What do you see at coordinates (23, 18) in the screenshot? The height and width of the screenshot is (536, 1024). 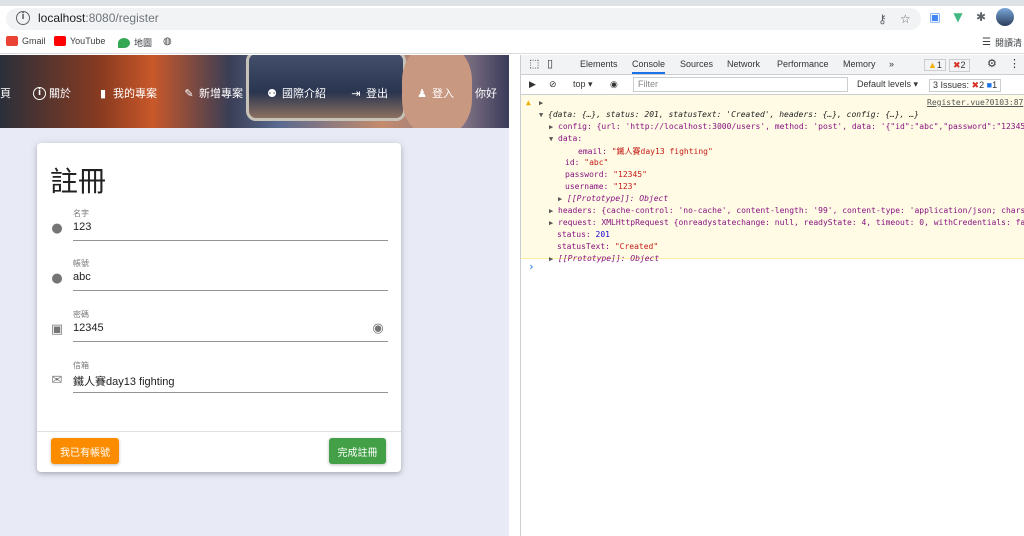 I see `site-info-icon: i` at bounding box center [23, 18].